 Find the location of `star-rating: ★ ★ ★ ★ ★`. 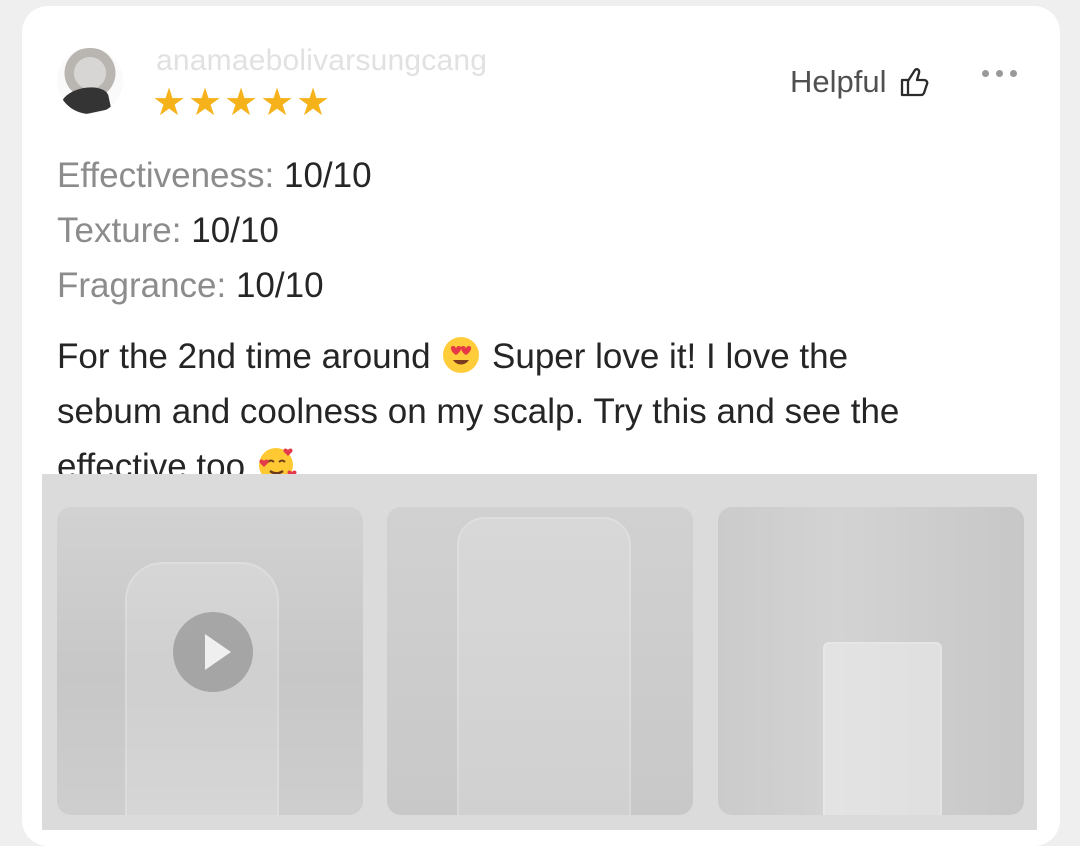

star-rating: ★ ★ ★ ★ ★ is located at coordinates (241, 103).